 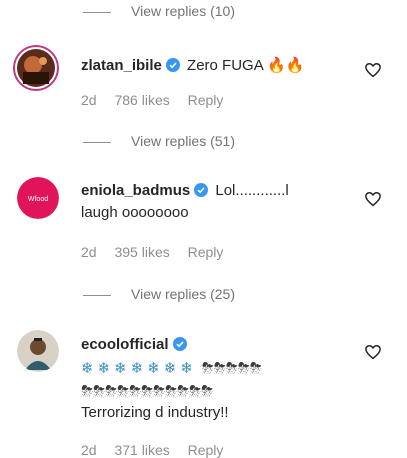 I want to click on view-replies-button: View replies (25), so click(x=183, y=294).